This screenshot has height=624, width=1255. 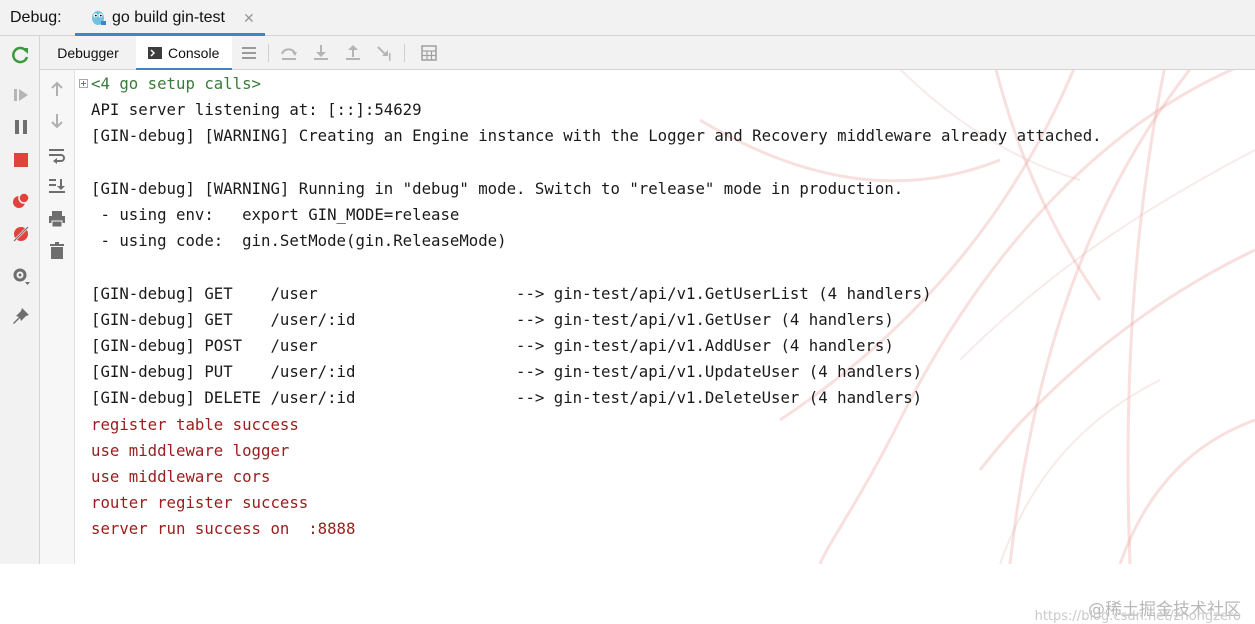 I want to click on clear-all-icon, so click(x=57, y=251).